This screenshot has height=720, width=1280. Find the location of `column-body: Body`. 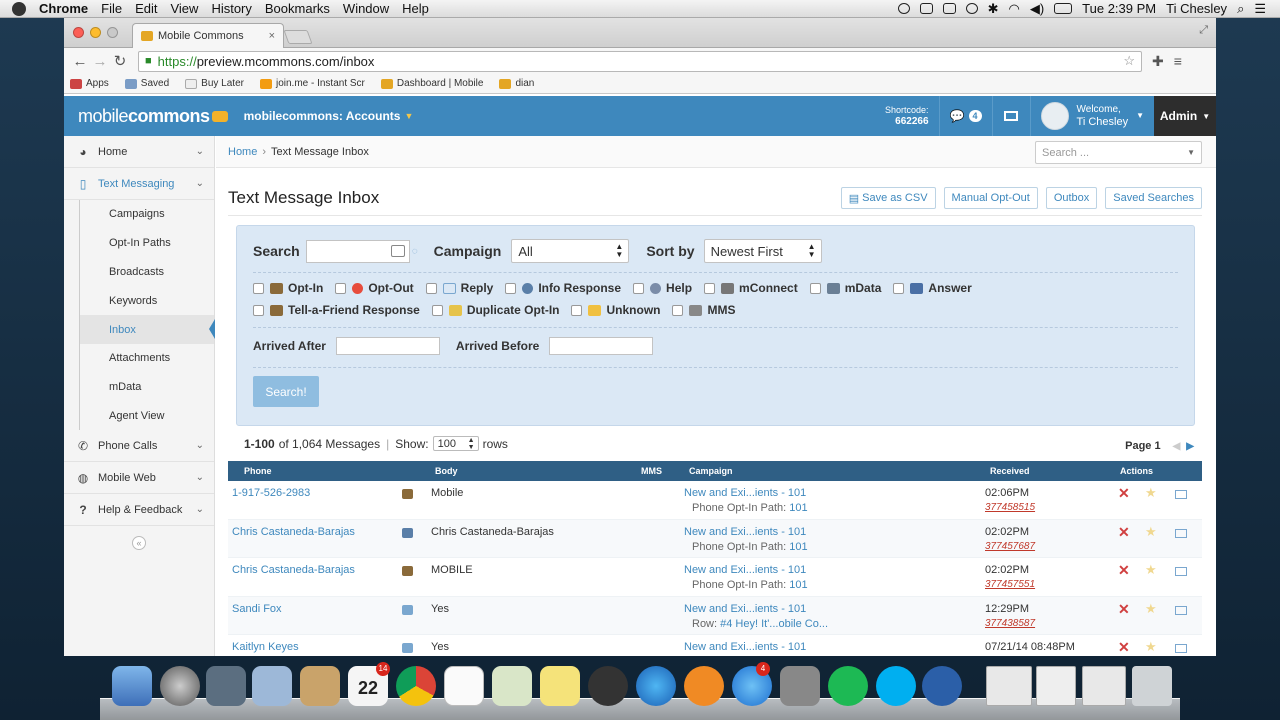

column-body: Body is located at coordinates (446, 471).